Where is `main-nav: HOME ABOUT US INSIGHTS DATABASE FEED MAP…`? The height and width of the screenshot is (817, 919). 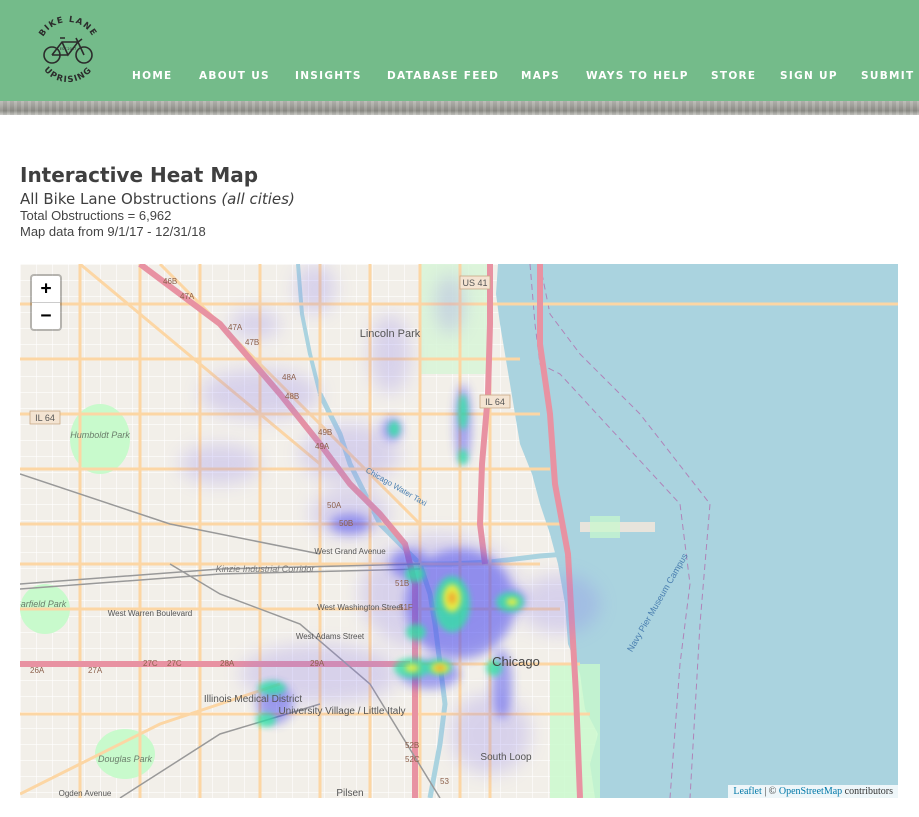 main-nav: HOME ABOUT US INSIGHTS DATABASE FEED MAP… is located at coordinates (459, 77).